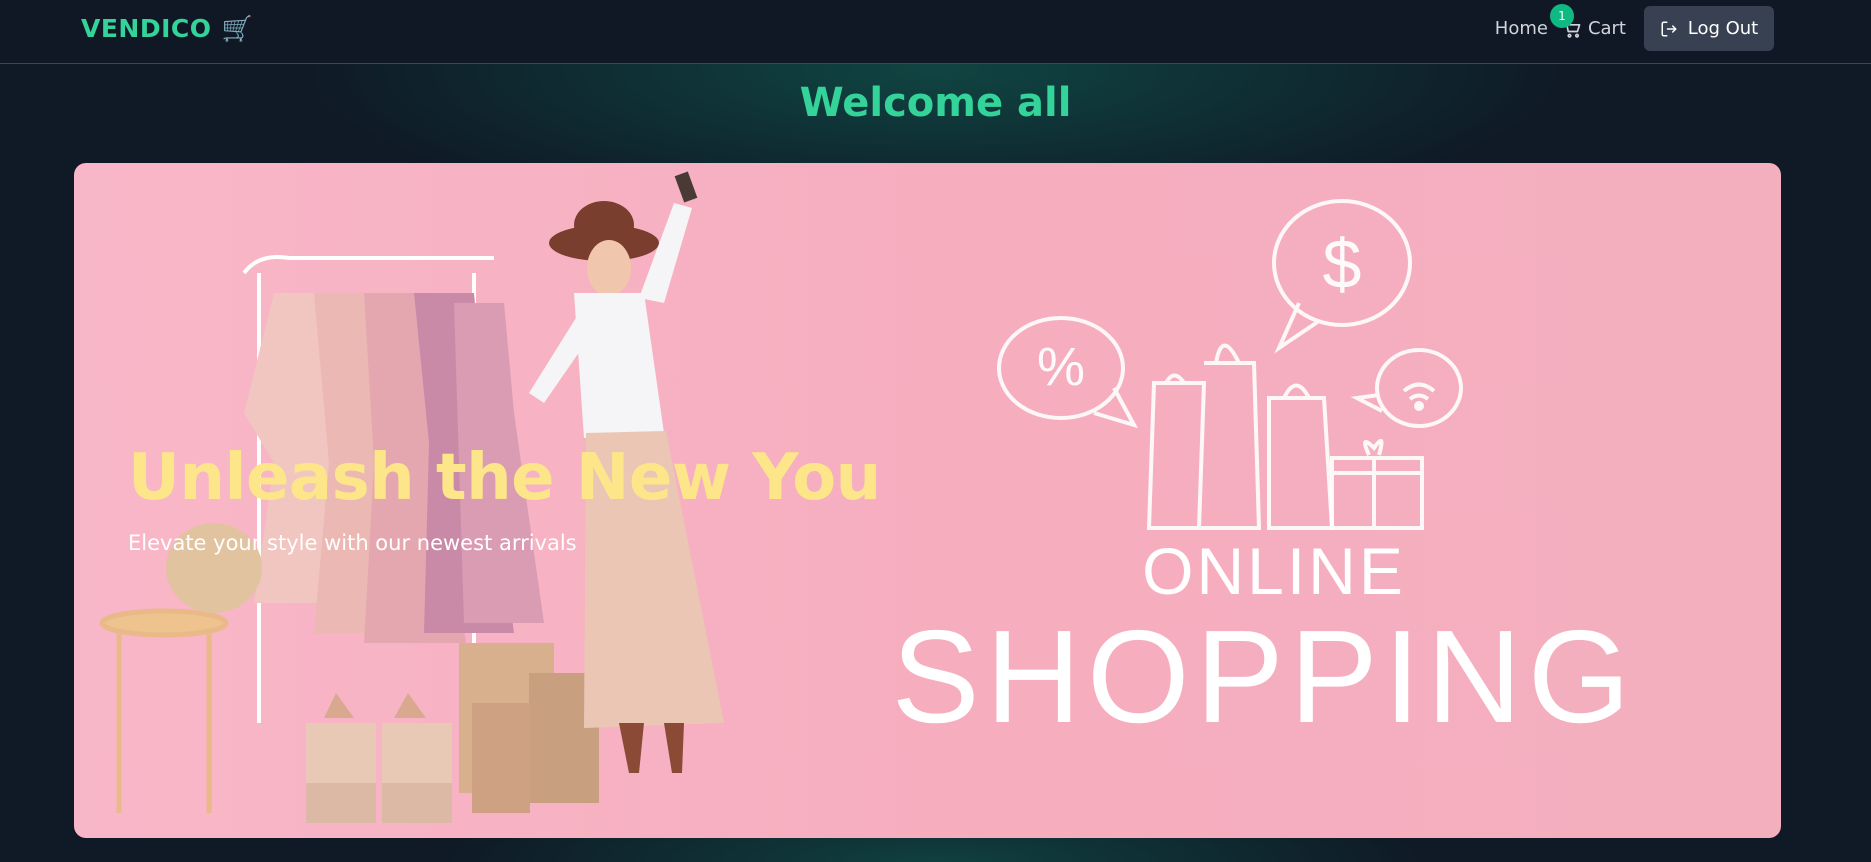 Image resolution: width=1871 pixels, height=862 pixels. I want to click on shopping-text: SHOPPING, so click(1264, 676).